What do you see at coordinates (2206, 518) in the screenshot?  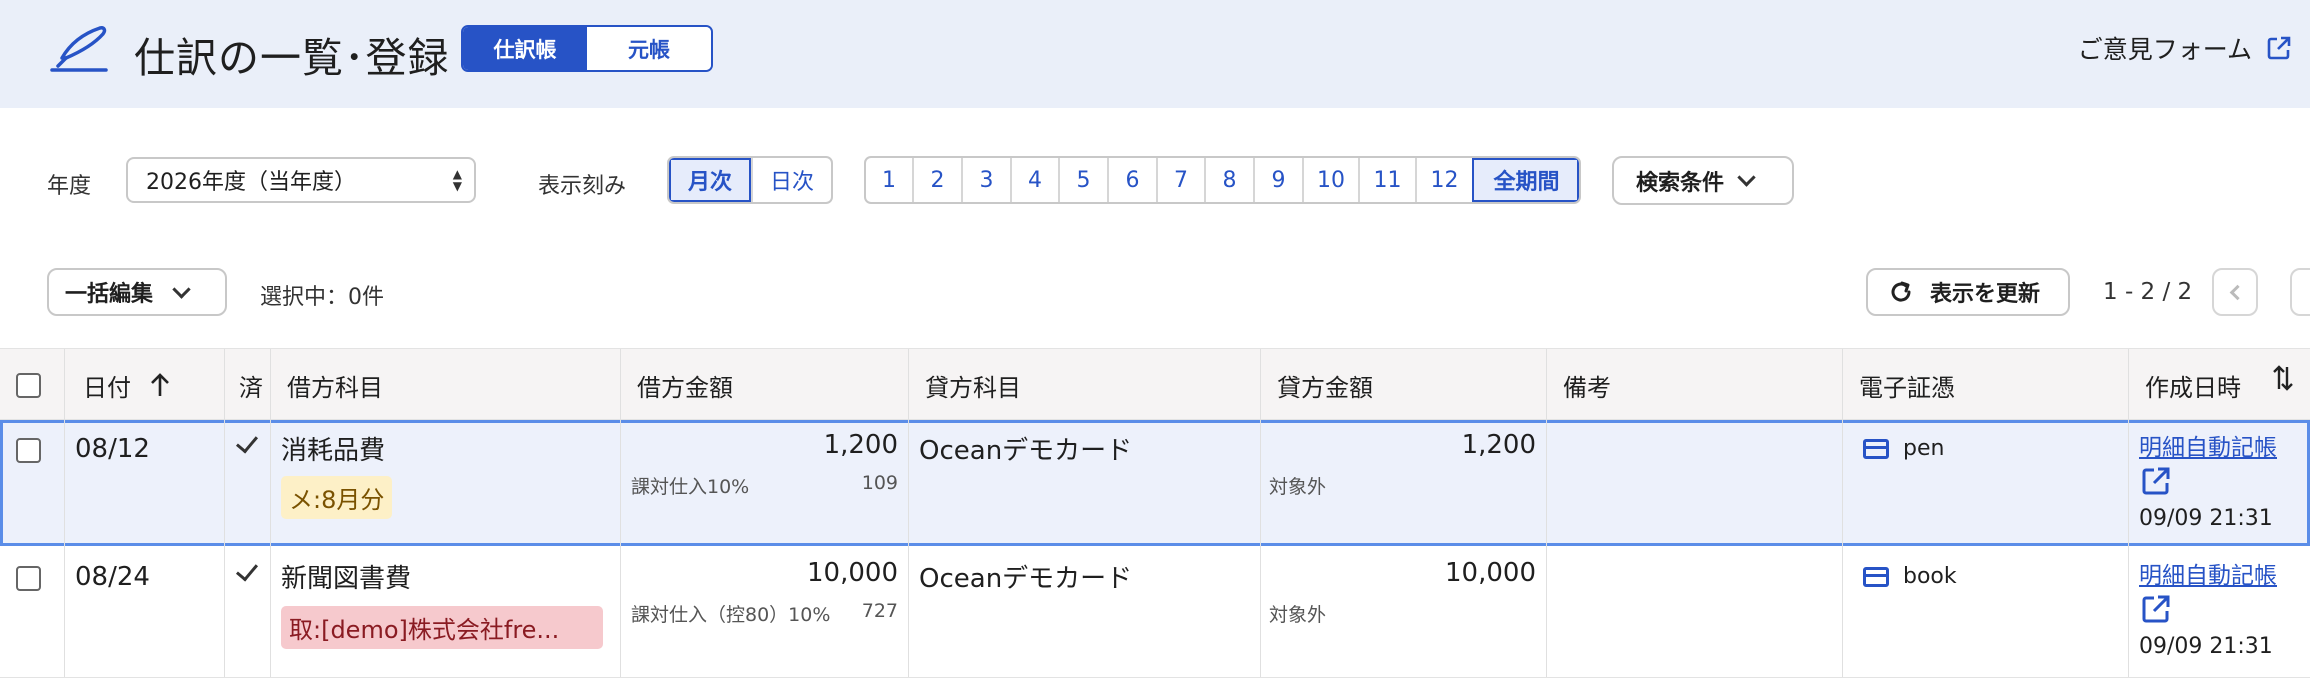 I see `created-at: 09/09 21:31` at bounding box center [2206, 518].